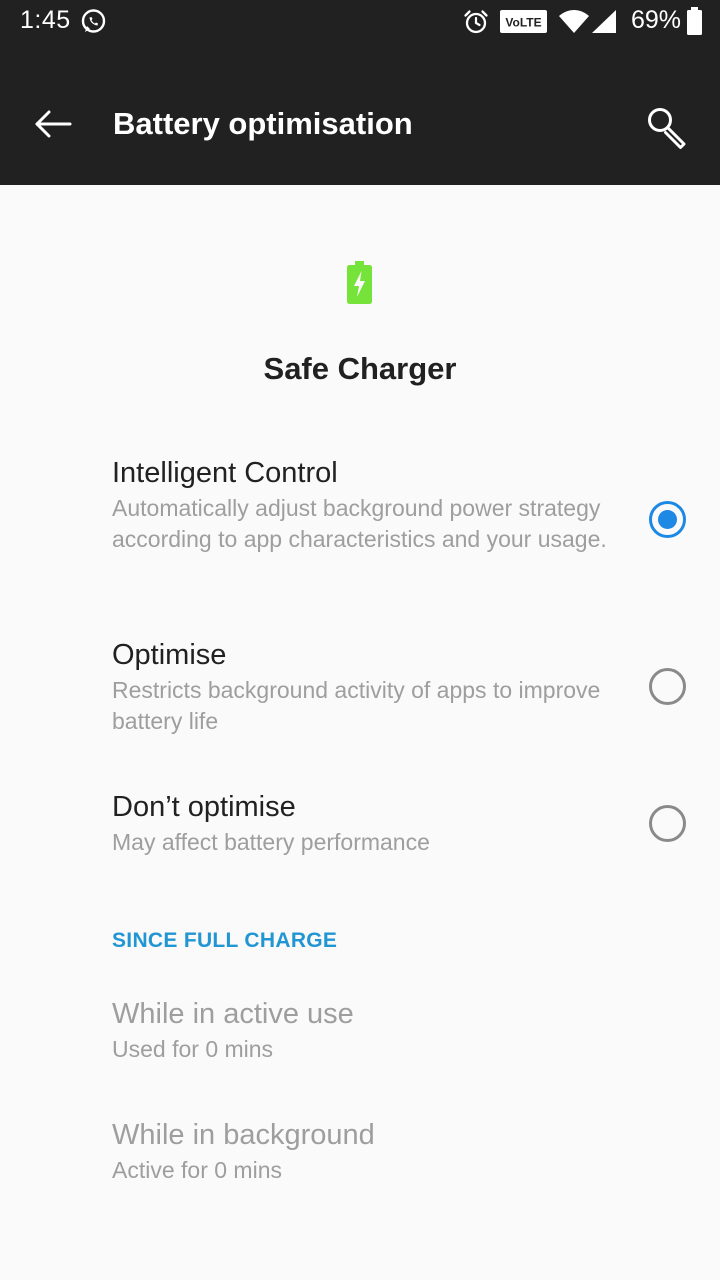  Describe the element at coordinates (667, 686) in the screenshot. I see `radio-optimise` at that location.